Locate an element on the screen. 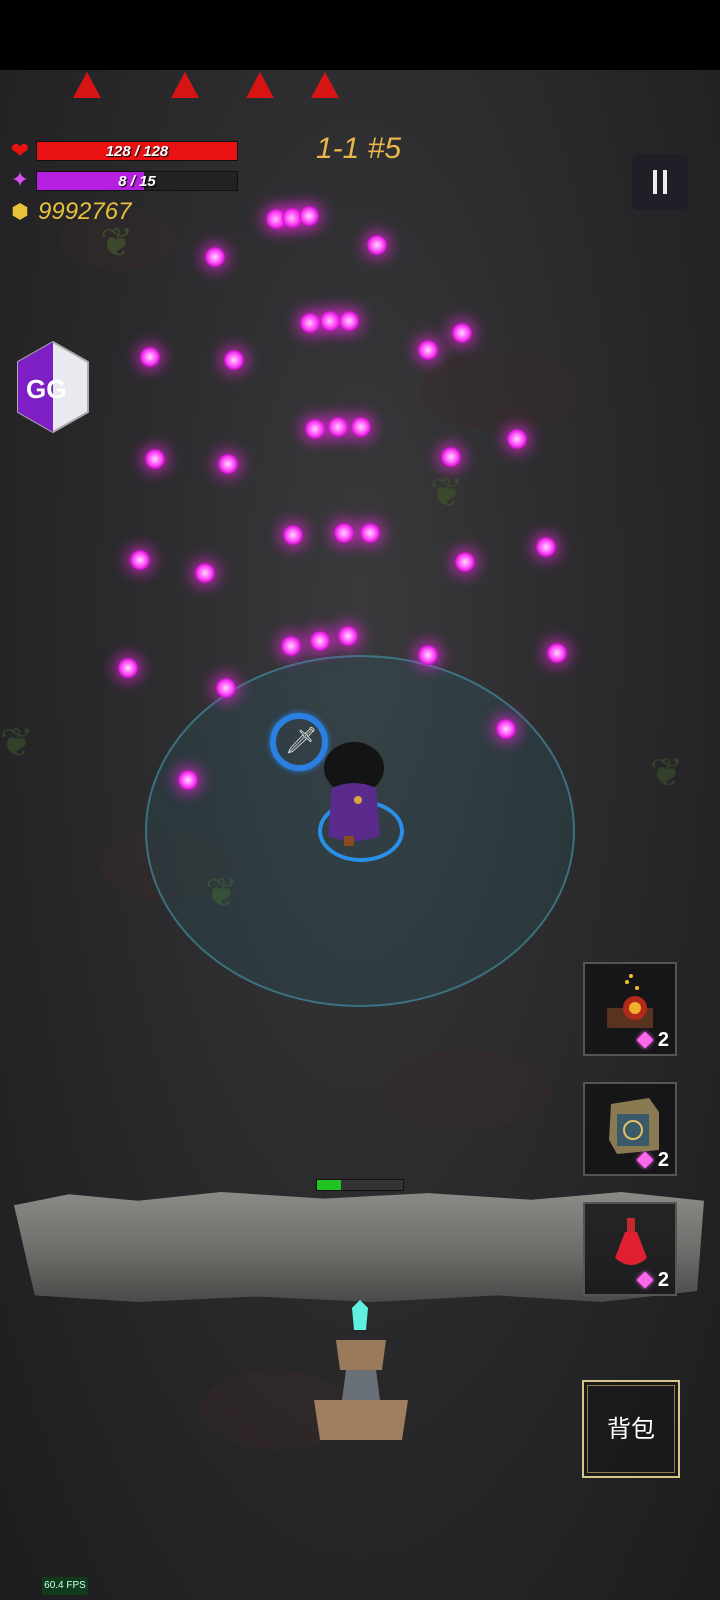  gold-coin-icon: ⬢ is located at coordinates (20, 212).